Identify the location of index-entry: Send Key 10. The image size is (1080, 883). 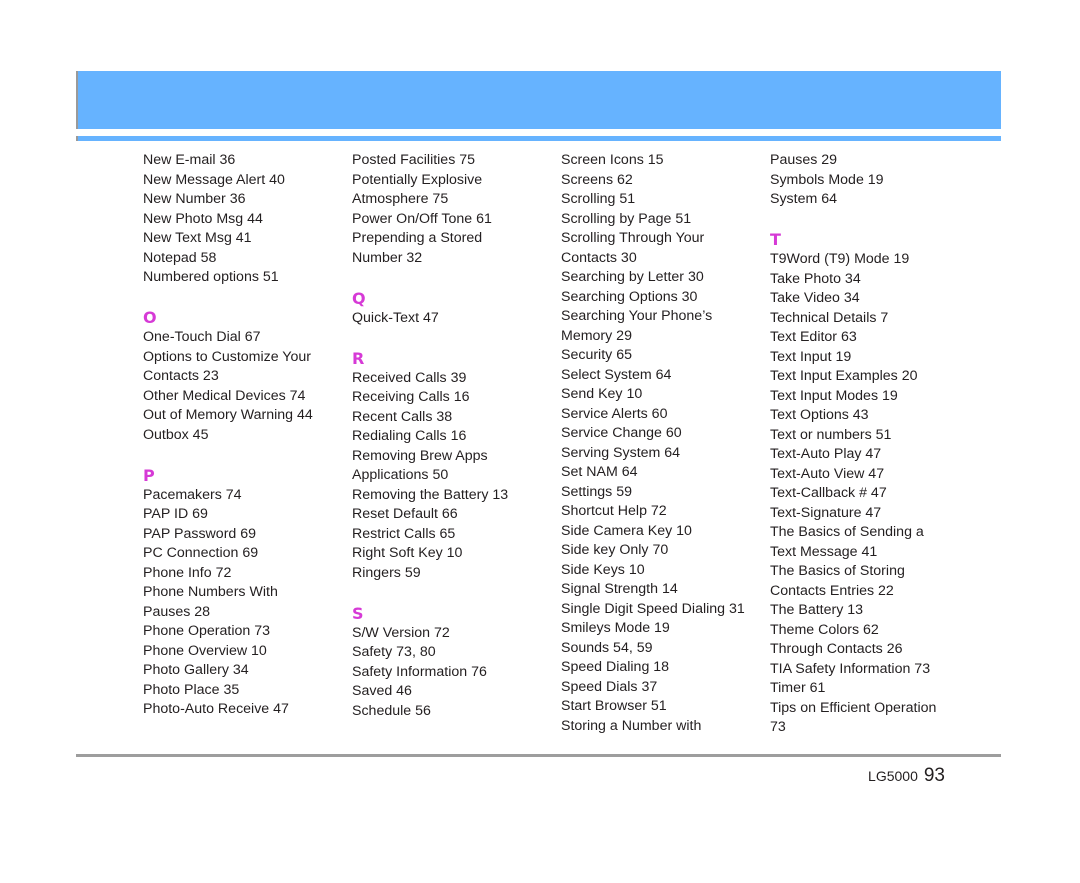
(602, 394).